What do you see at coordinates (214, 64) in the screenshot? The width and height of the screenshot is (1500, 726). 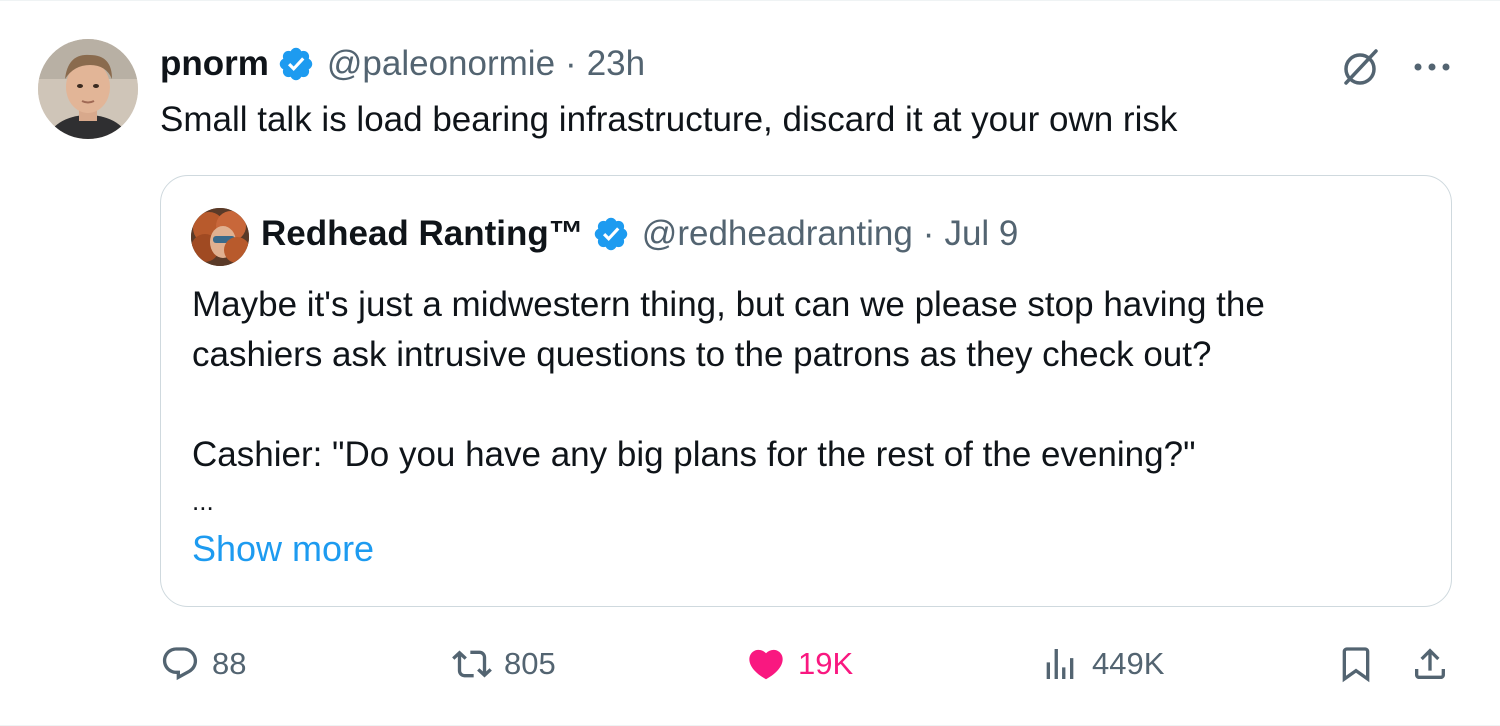 I see `author-name: pnorm` at bounding box center [214, 64].